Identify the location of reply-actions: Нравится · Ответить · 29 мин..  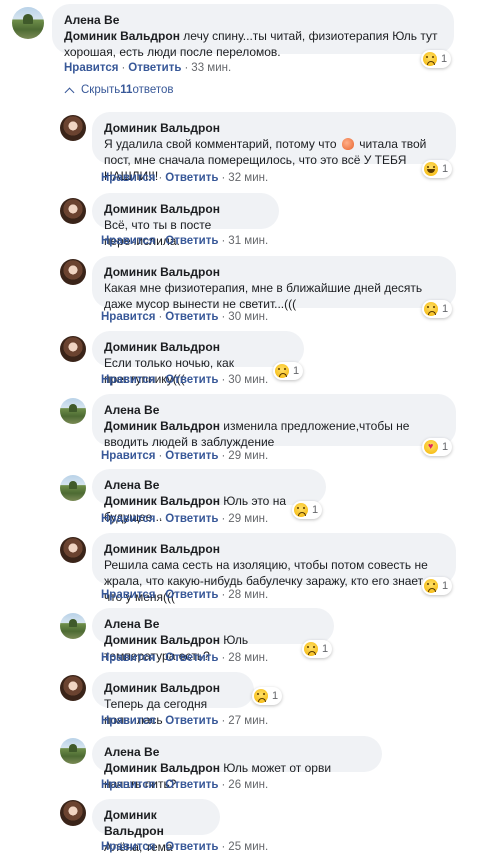
(184, 456).